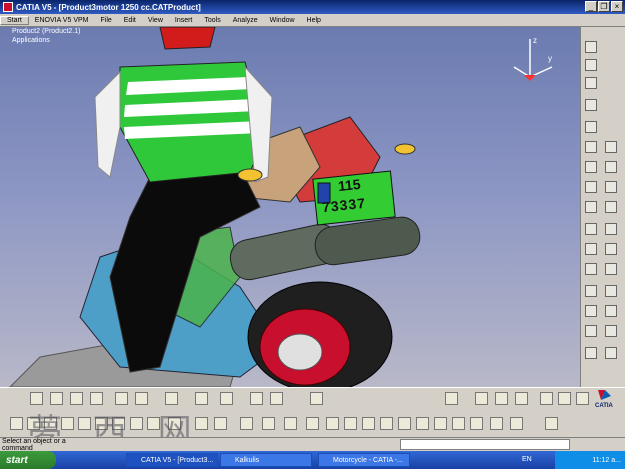  Describe the element at coordinates (527, 459) in the screenshot. I see `language-indicator: EN` at that location.